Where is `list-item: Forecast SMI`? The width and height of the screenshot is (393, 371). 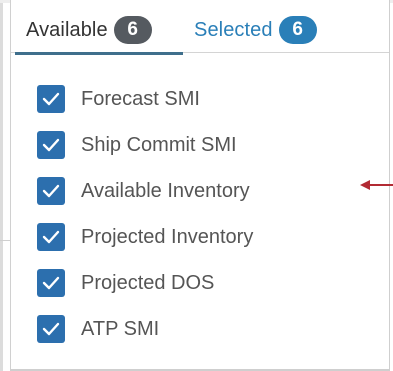
list-item: Forecast SMI is located at coordinates (202, 99).